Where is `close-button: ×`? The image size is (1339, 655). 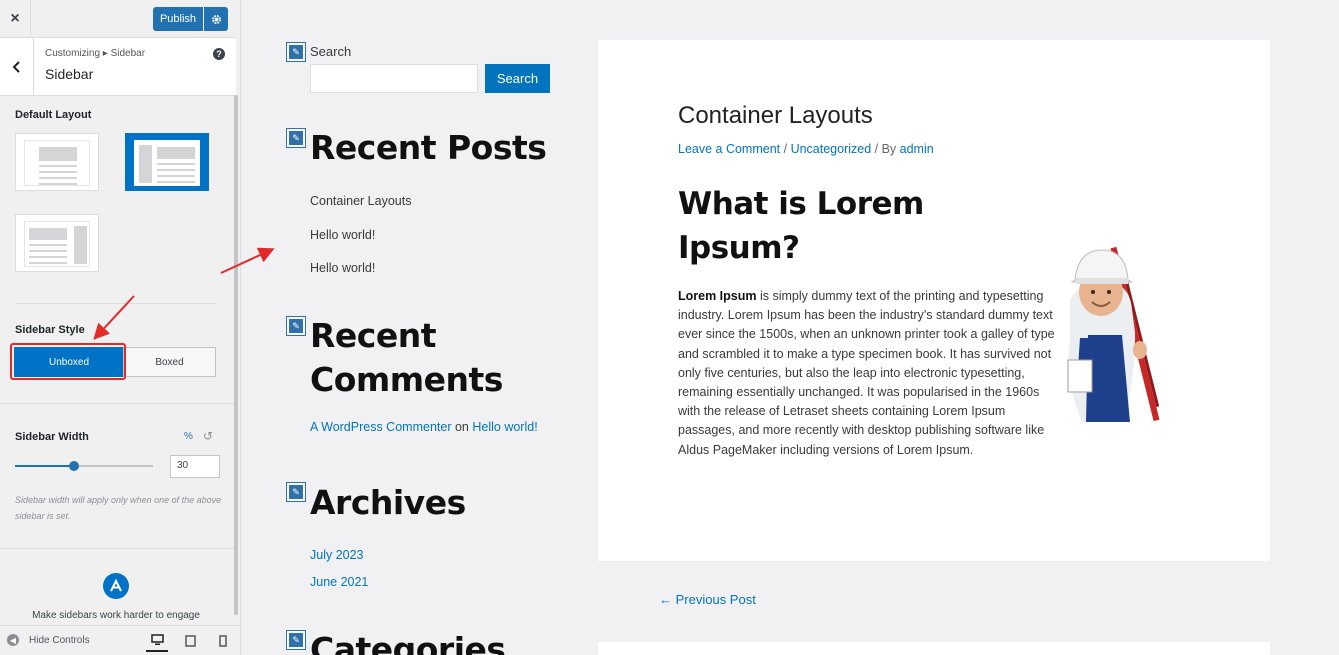 close-button: × is located at coordinates (15, 19).